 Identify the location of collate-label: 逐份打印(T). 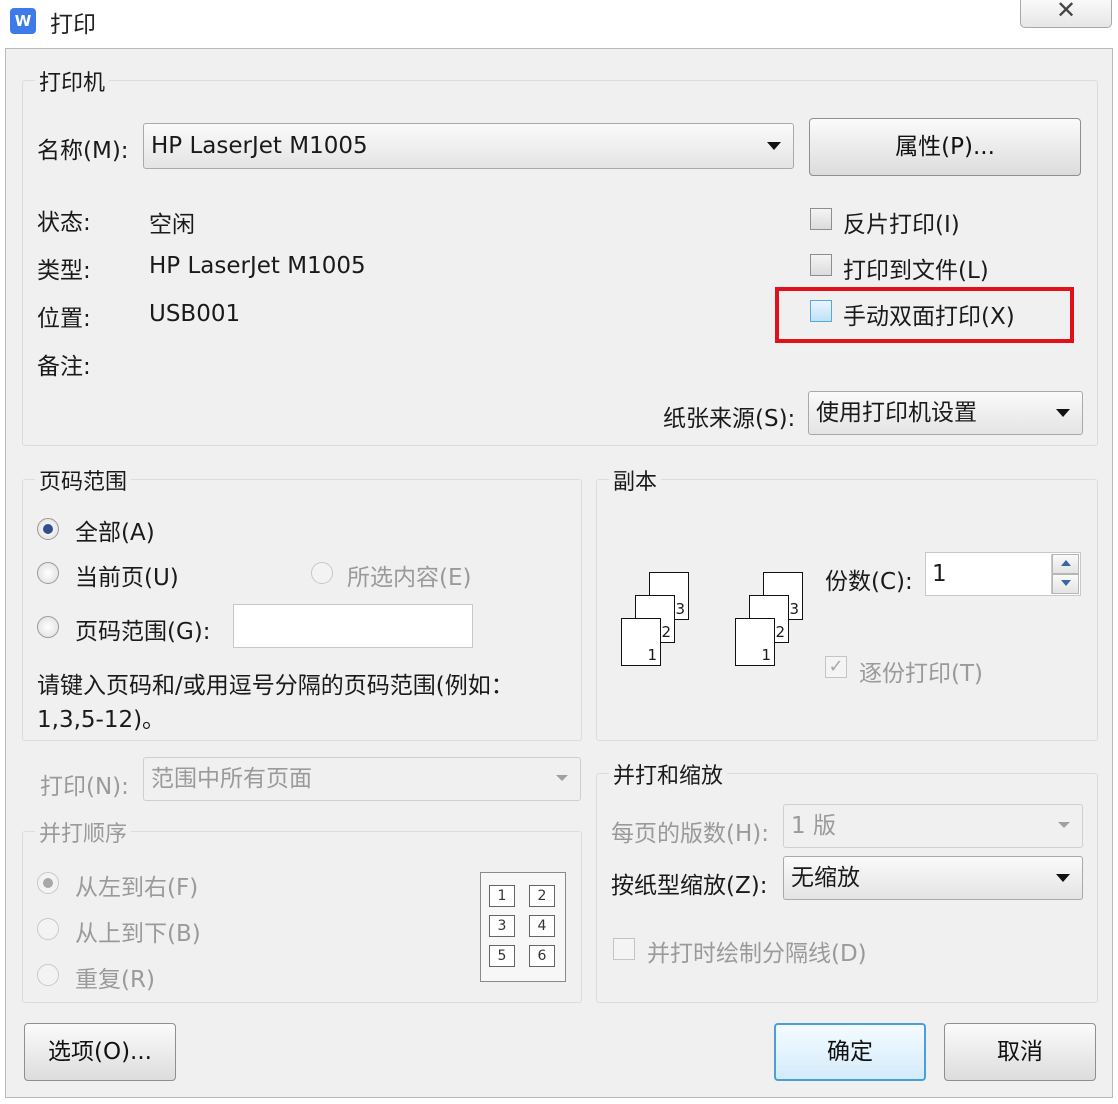
(921, 674).